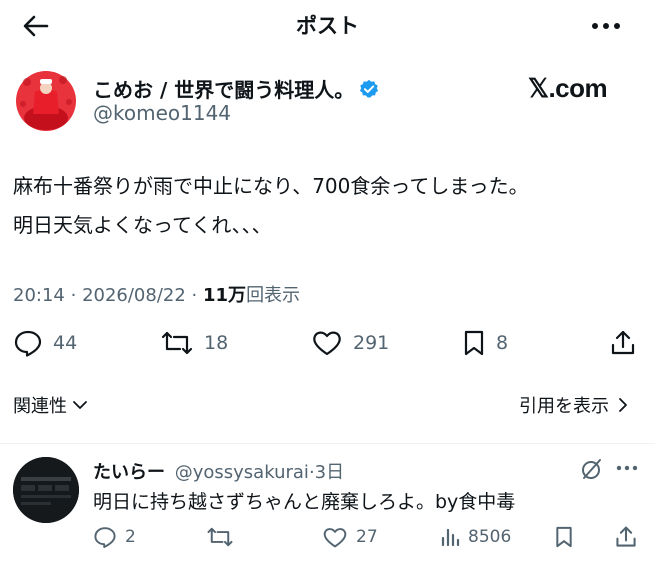 Image resolution: width=655 pixels, height=585 pixels. Describe the element at coordinates (371, 343) in the screenshot. I see `like-count: 291` at that location.